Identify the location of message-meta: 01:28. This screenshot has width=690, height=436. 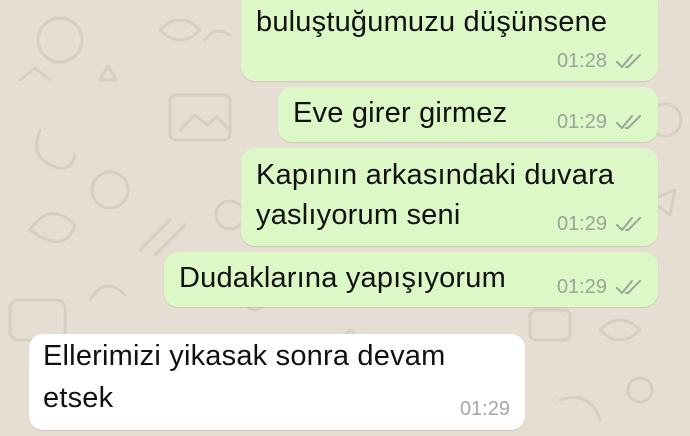
(600, 61).